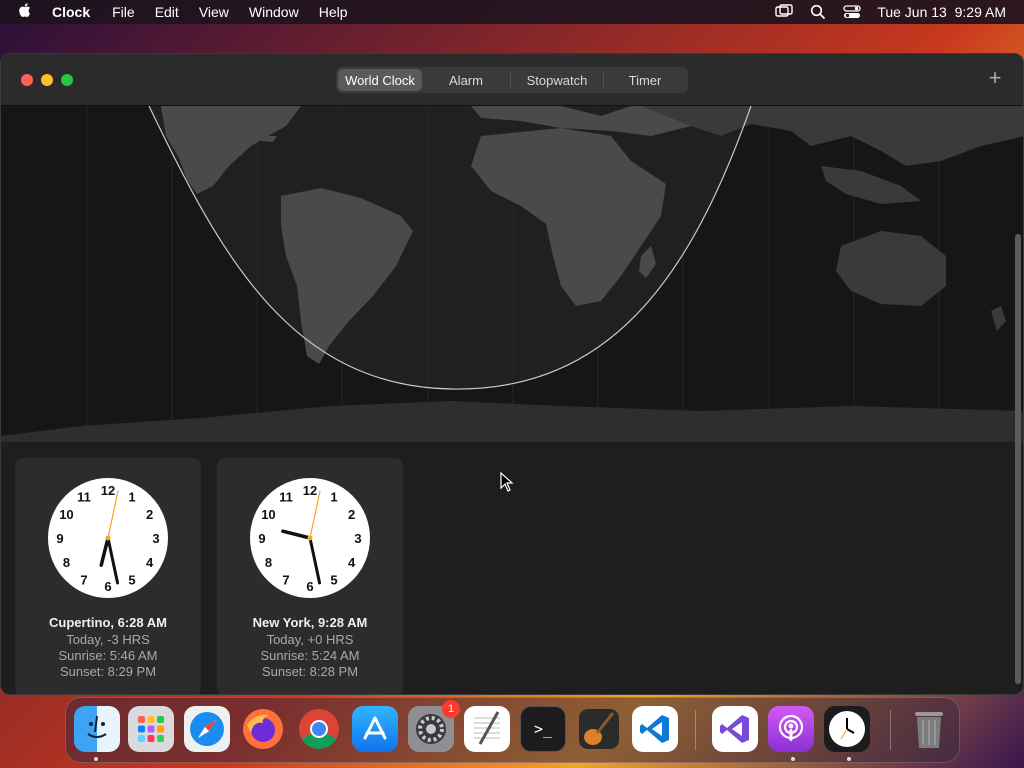 The width and height of the screenshot is (1024, 768). Describe the element at coordinates (319, 729) in the screenshot. I see `chrome-icon` at that location.